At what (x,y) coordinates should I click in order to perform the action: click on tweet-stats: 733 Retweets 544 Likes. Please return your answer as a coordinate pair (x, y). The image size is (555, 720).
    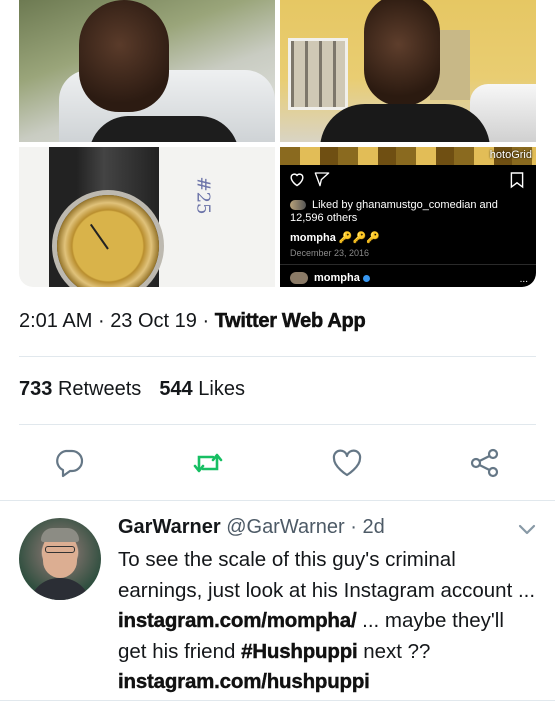
    Looking at the image, I should click on (132, 389).